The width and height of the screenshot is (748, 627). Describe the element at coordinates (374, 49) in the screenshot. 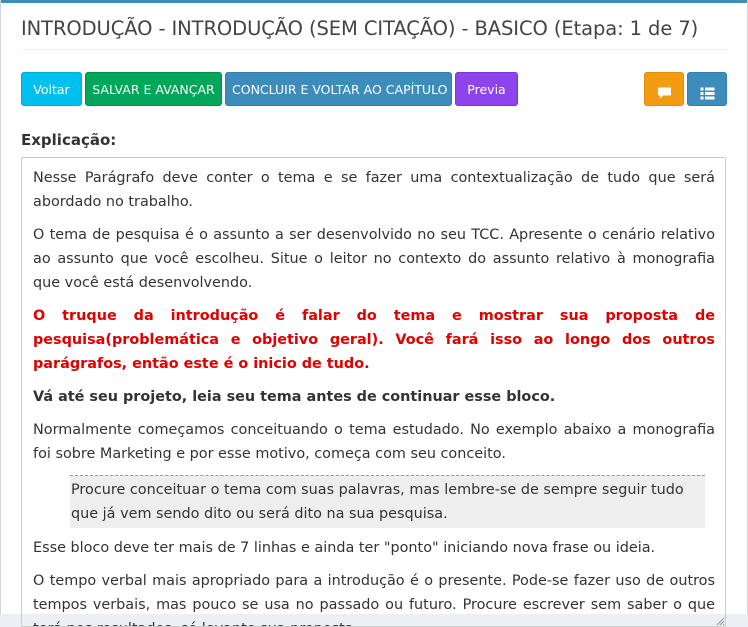

I see `title-divider` at that location.